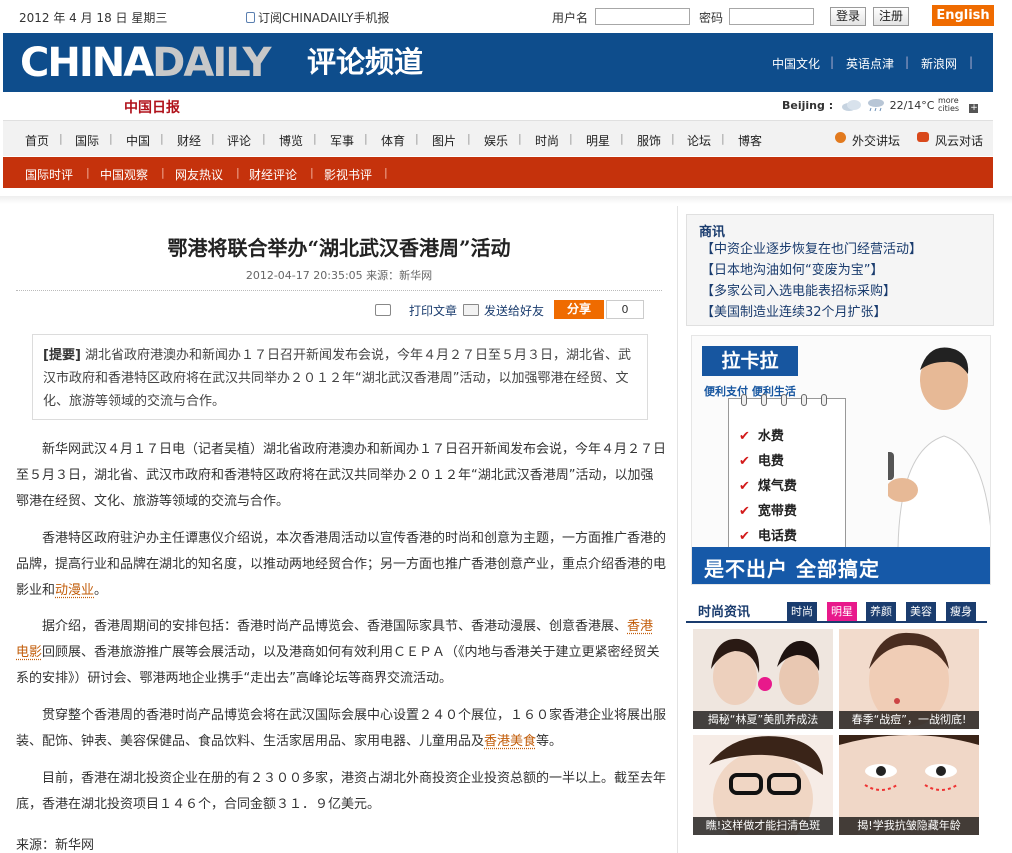 This screenshot has width=1012, height=853. What do you see at coordinates (138, 140) in the screenshot?
I see `nav-china: 中国` at bounding box center [138, 140].